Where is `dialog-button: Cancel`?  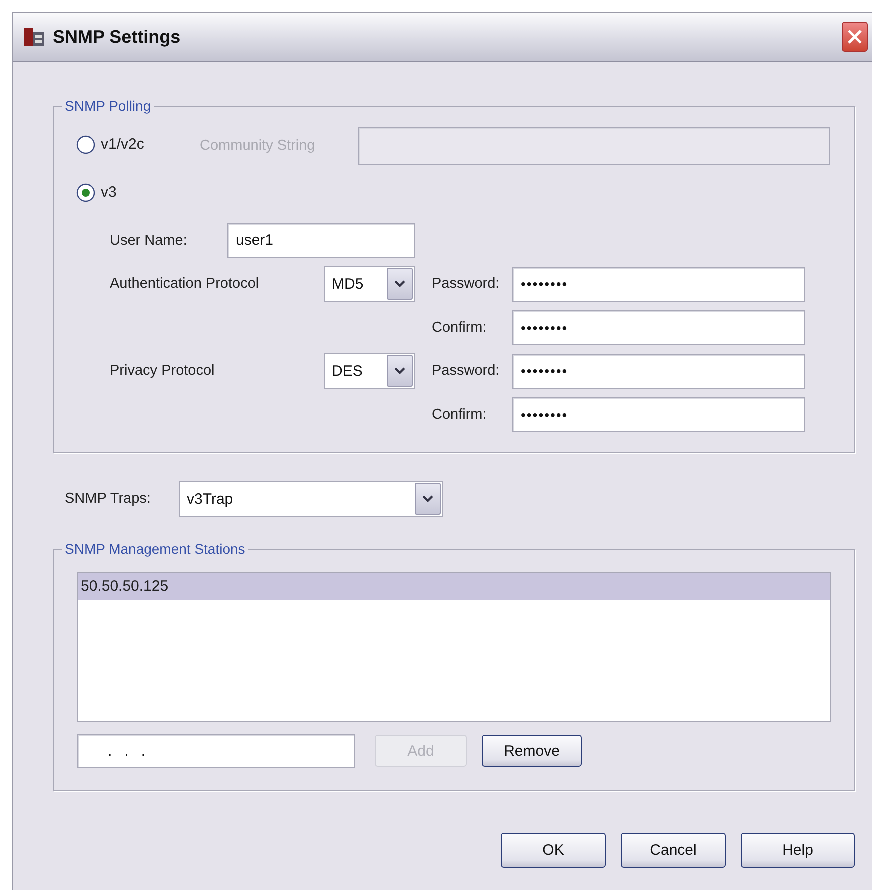 dialog-button: Cancel is located at coordinates (673, 850).